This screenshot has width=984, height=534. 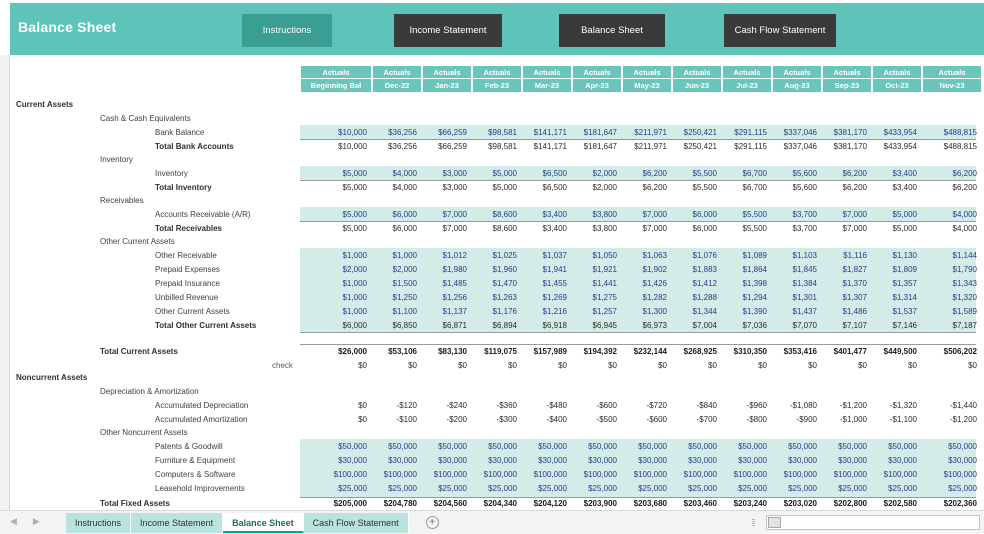 I want to click on cell-r20-c6: $203,680, so click(x=647, y=504).